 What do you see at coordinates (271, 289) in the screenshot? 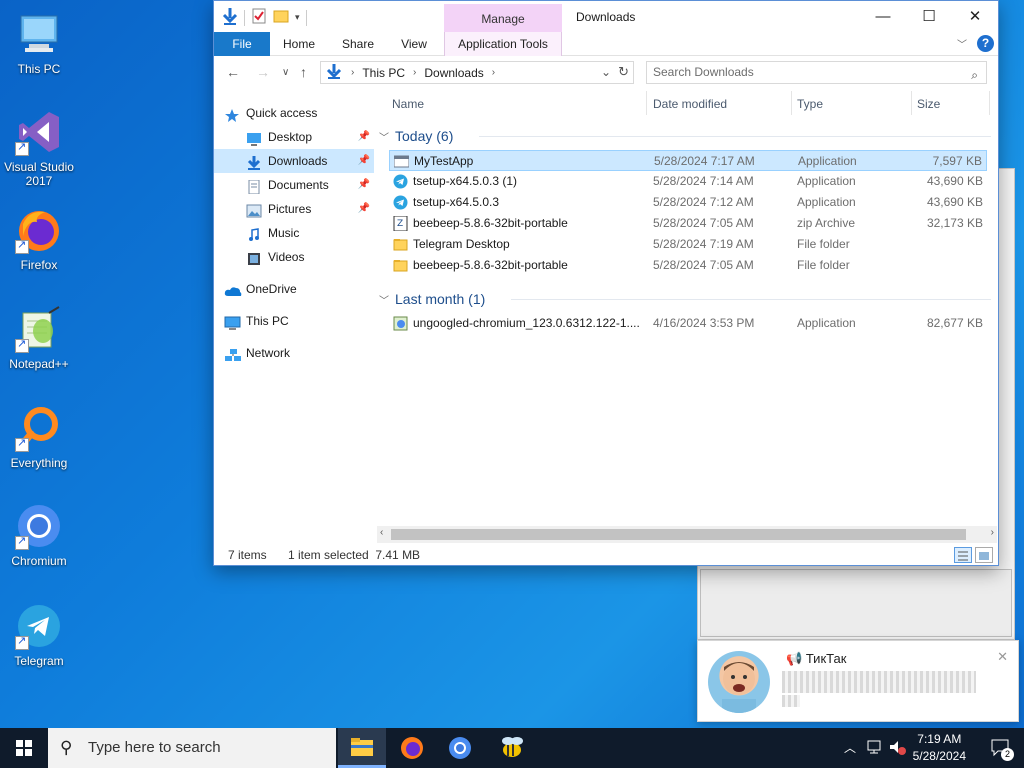
I see `nav-item-label: OneDrive` at bounding box center [271, 289].